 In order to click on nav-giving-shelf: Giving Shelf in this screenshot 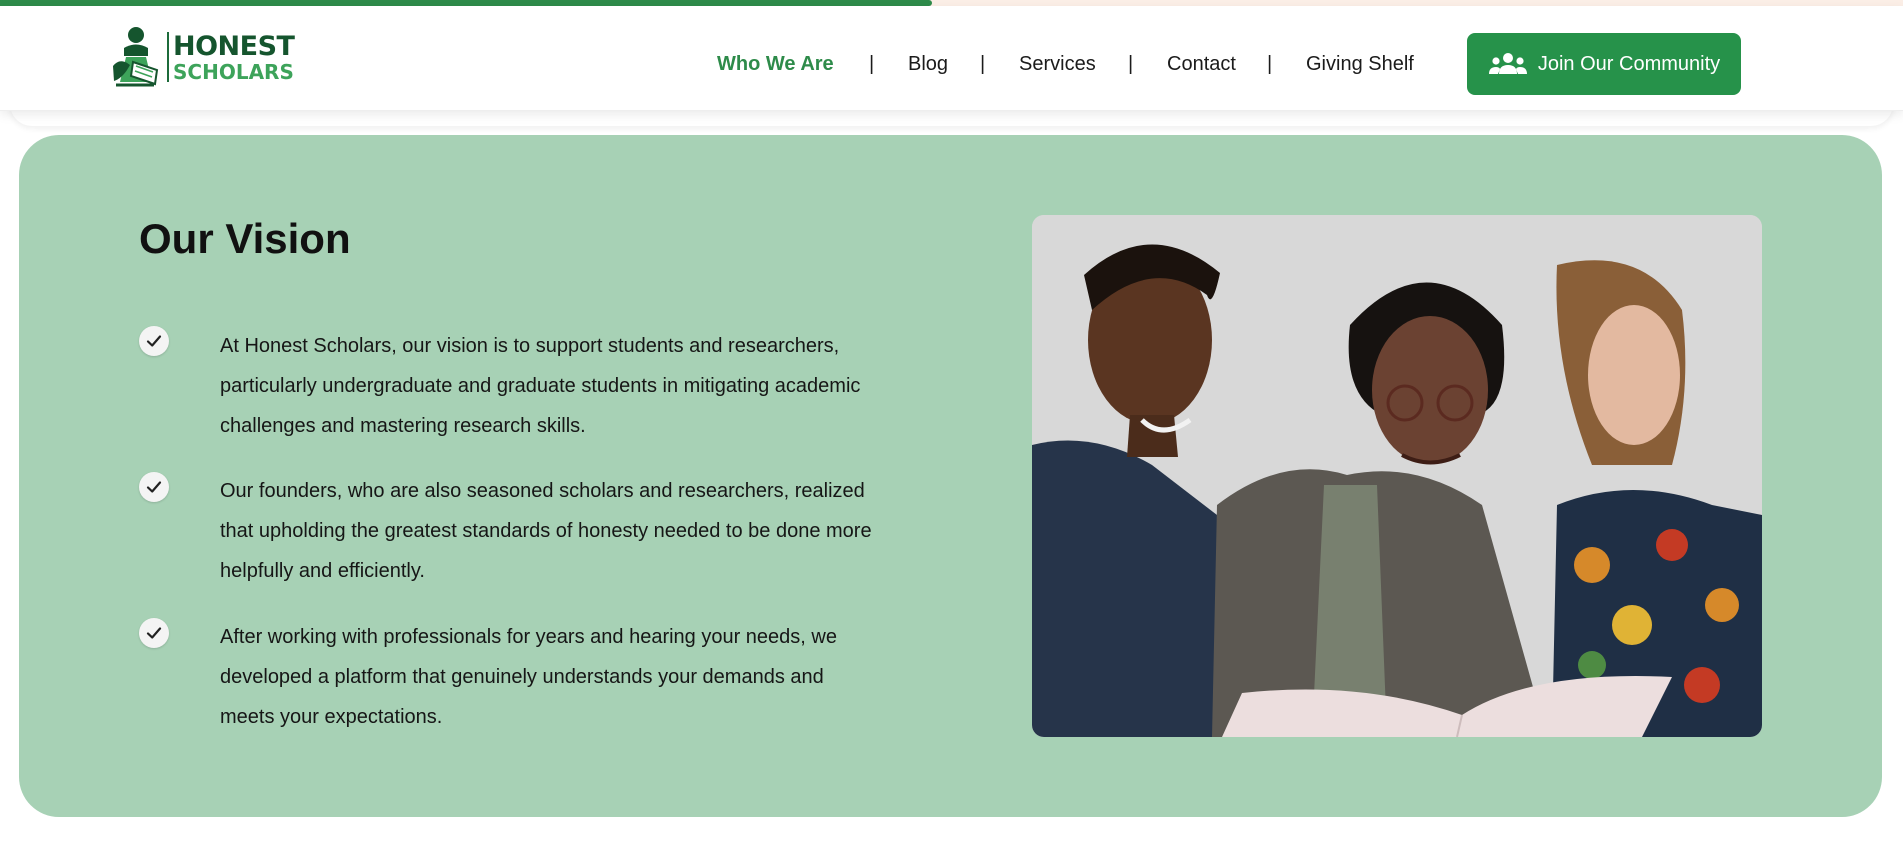, I will do `click(1360, 64)`.